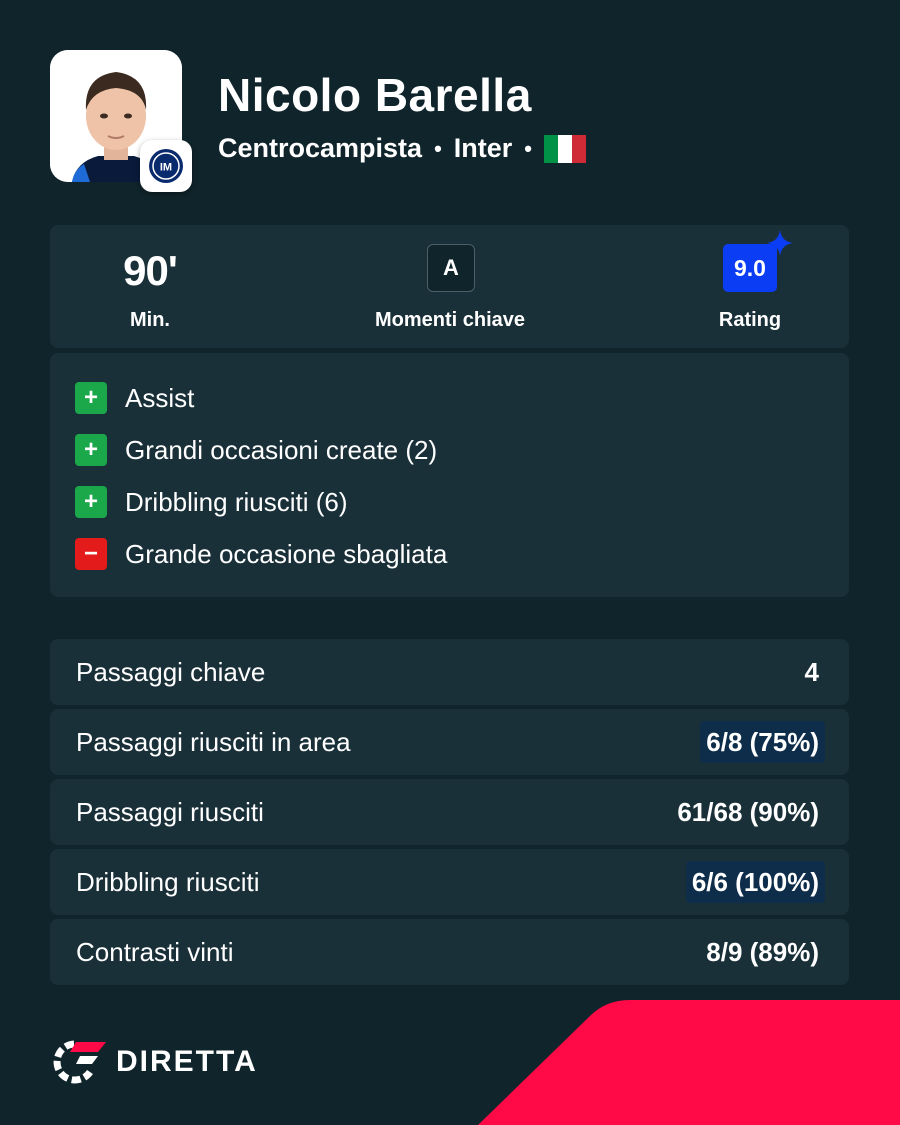 Image resolution: width=900 pixels, height=1125 pixels. What do you see at coordinates (750, 286) in the screenshot?
I see `rating-block: 9.0 Rating` at bounding box center [750, 286].